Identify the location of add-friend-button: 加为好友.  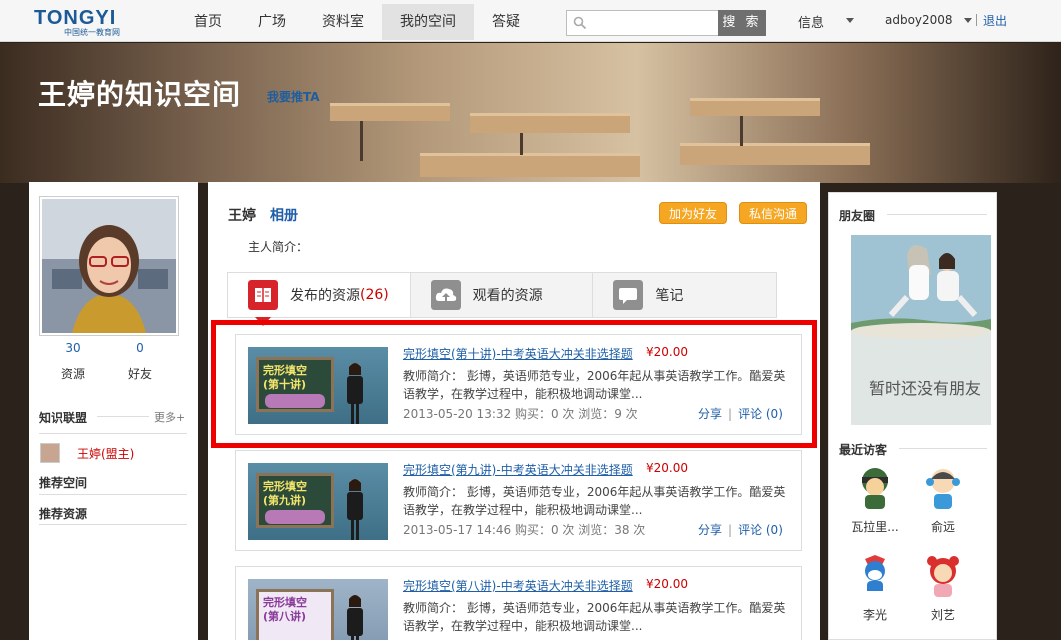
(693, 213).